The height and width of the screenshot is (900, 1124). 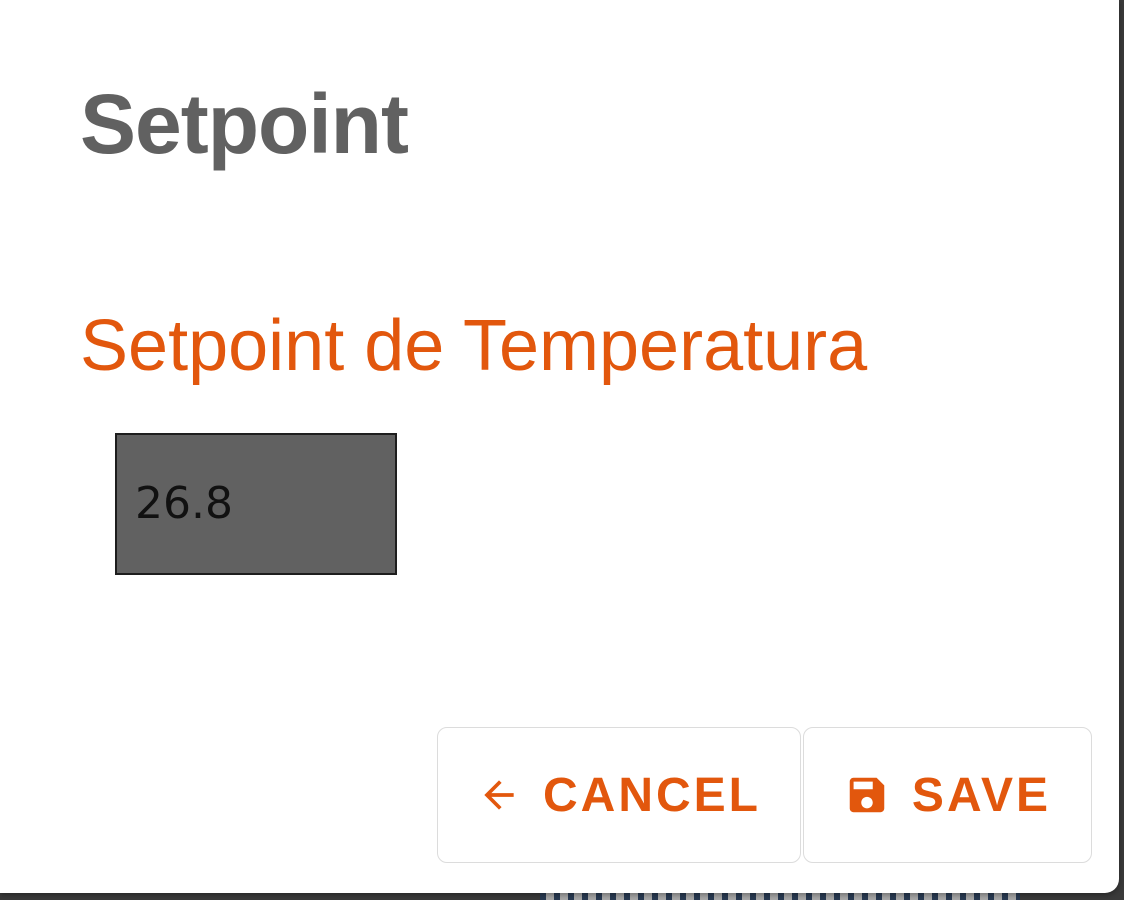 I want to click on save-button: SAVE, so click(x=947, y=795).